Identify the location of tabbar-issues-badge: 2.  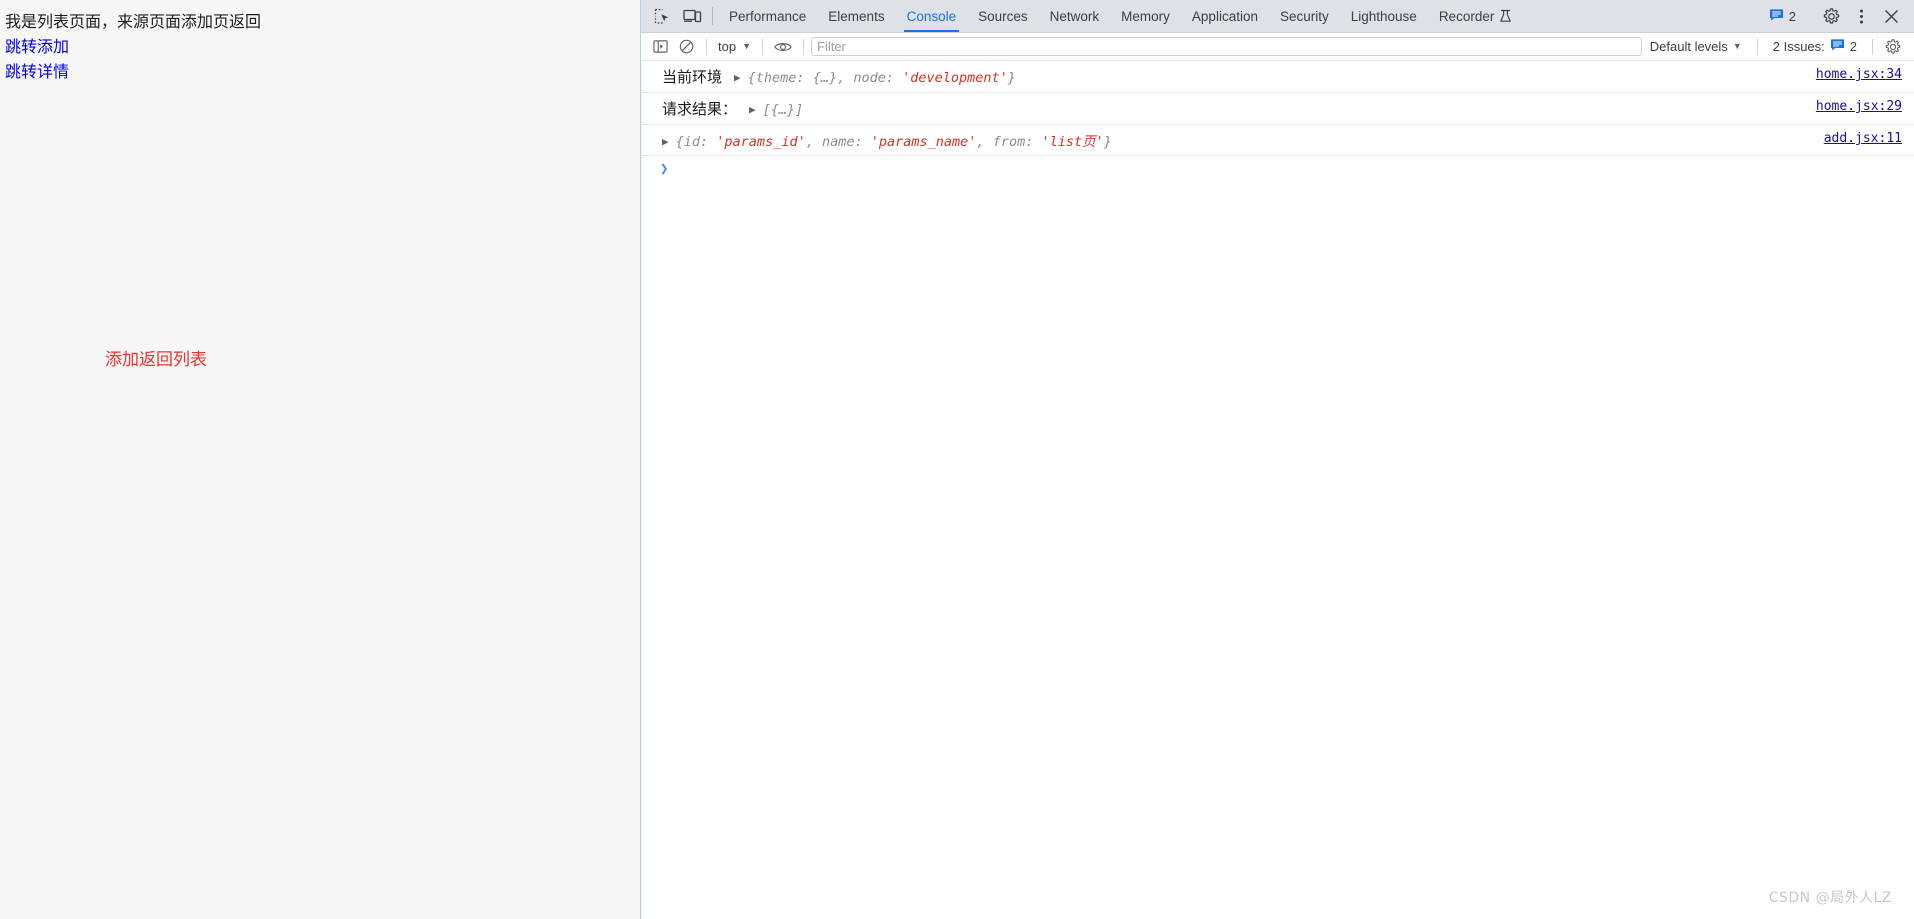
(1782, 16).